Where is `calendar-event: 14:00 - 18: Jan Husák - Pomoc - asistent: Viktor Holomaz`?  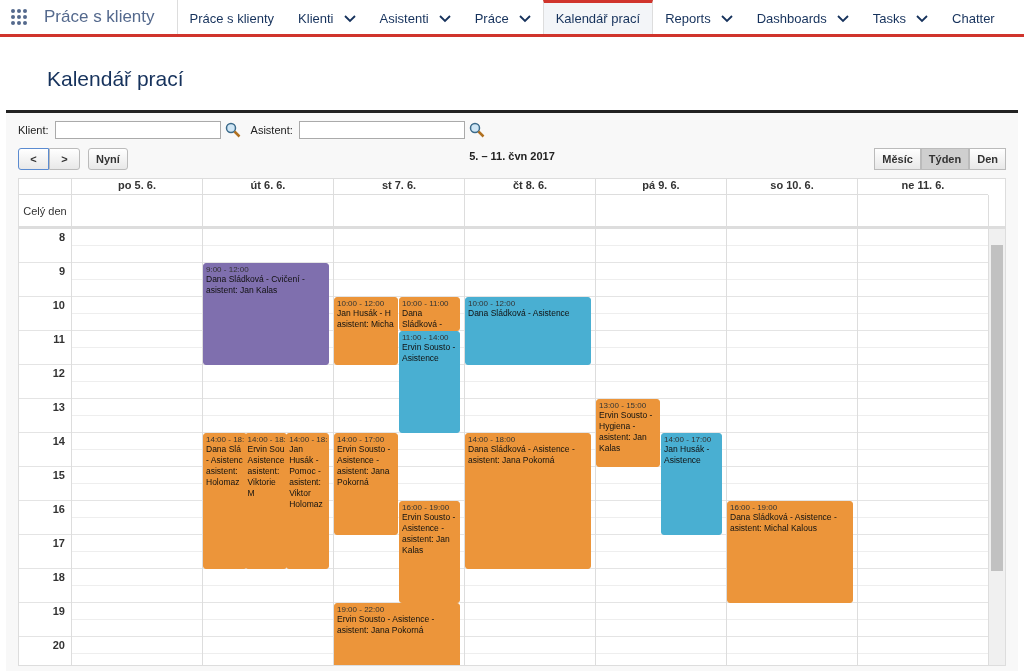 calendar-event: 14:00 - 18: Jan Husák - Pomoc - asistent: Viktor Holomaz is located at coordinates (308, 501).